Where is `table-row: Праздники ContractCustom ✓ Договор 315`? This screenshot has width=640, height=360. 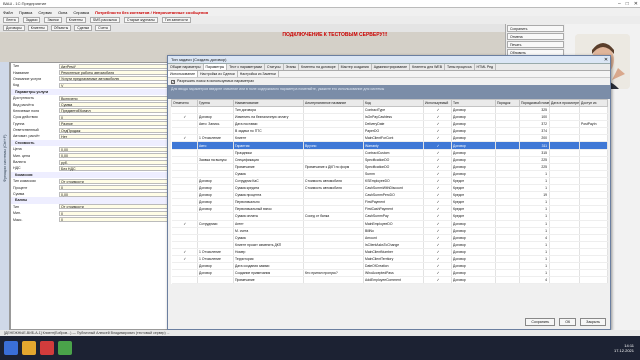 table-row: Праздники ContractCustom ✓ Договор 315 is located at coordinates (389, 153).